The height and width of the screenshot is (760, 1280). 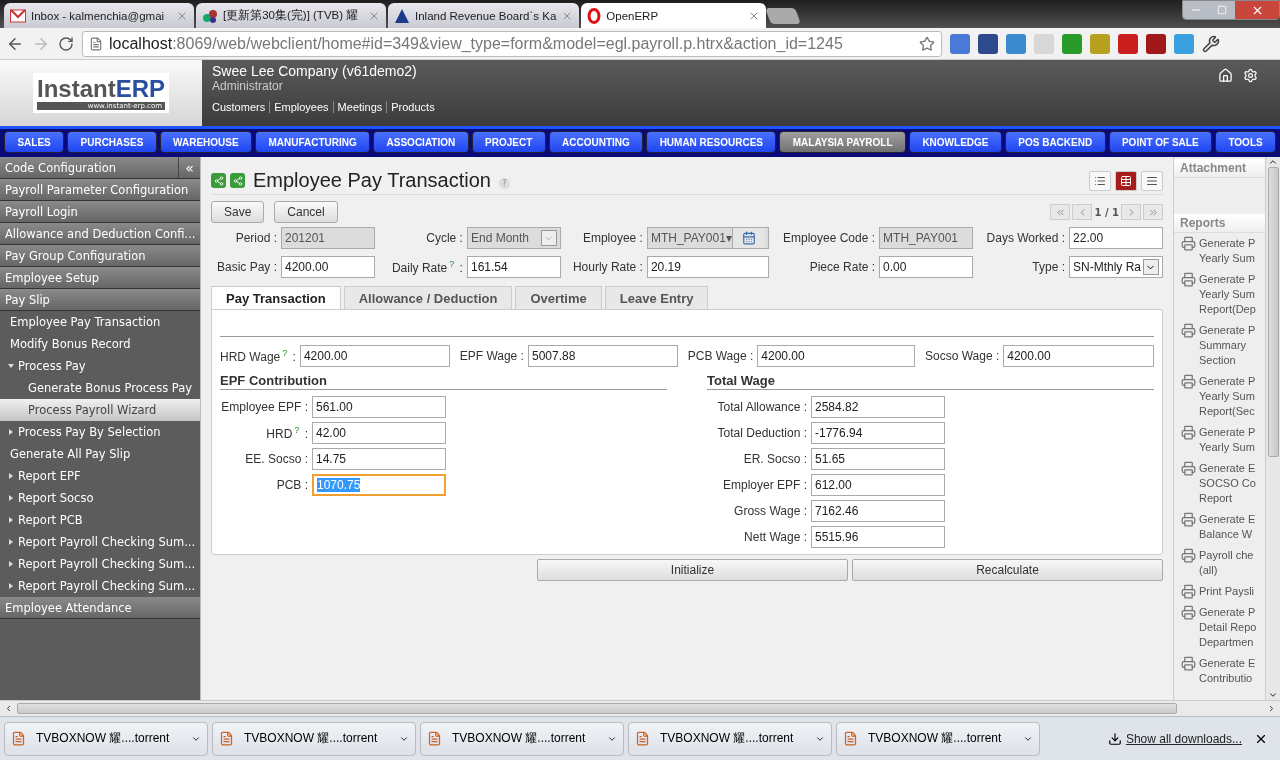 I want to click on report-link: Generate P Detail Repo Departmen, so click(x=1228, y=627).